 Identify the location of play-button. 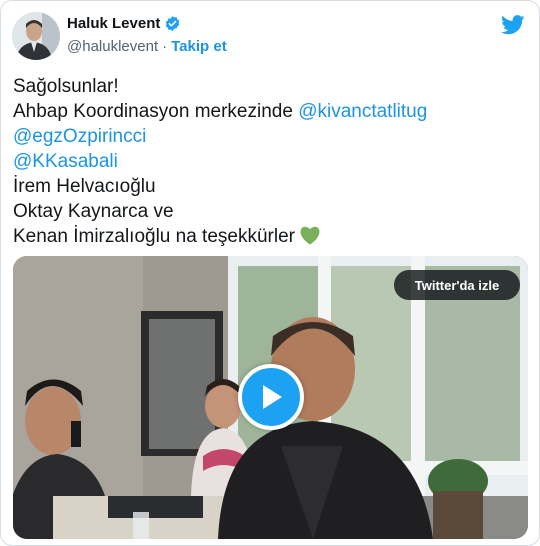
(271, 397).